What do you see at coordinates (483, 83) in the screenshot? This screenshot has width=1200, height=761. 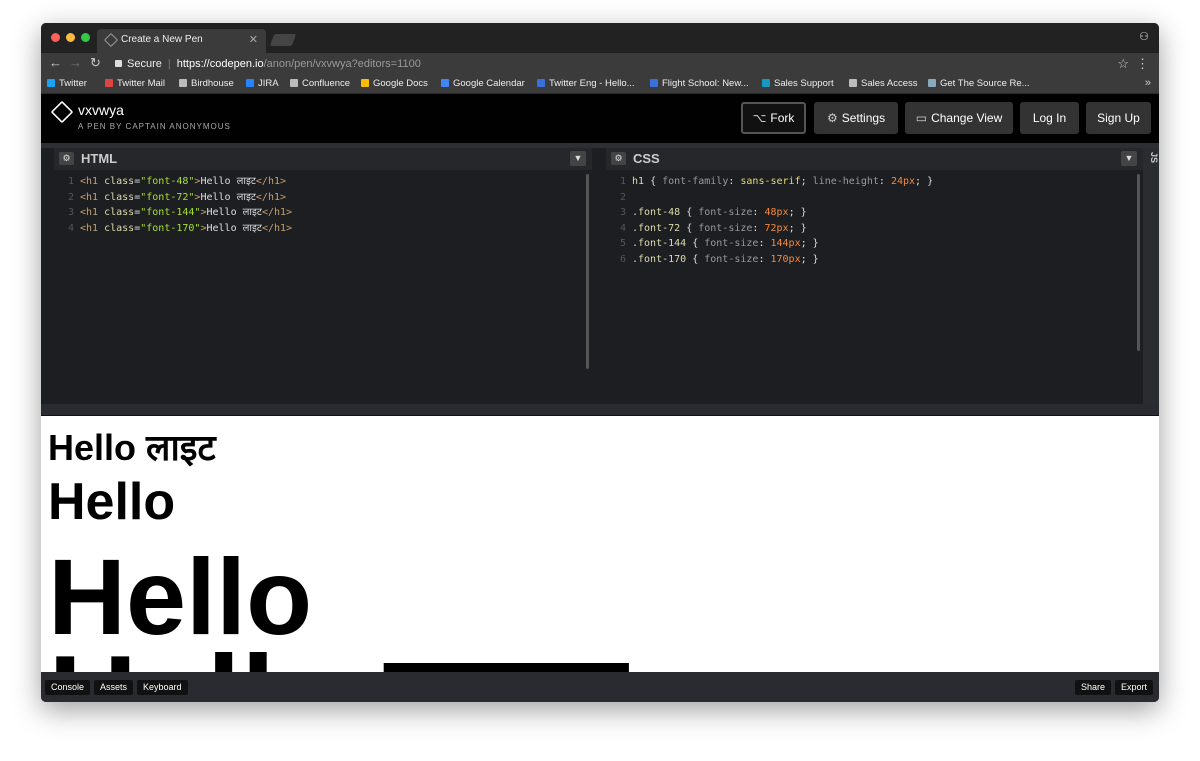 I see `bookmark-item: Google Calendar` at bounding box center [483, 83].